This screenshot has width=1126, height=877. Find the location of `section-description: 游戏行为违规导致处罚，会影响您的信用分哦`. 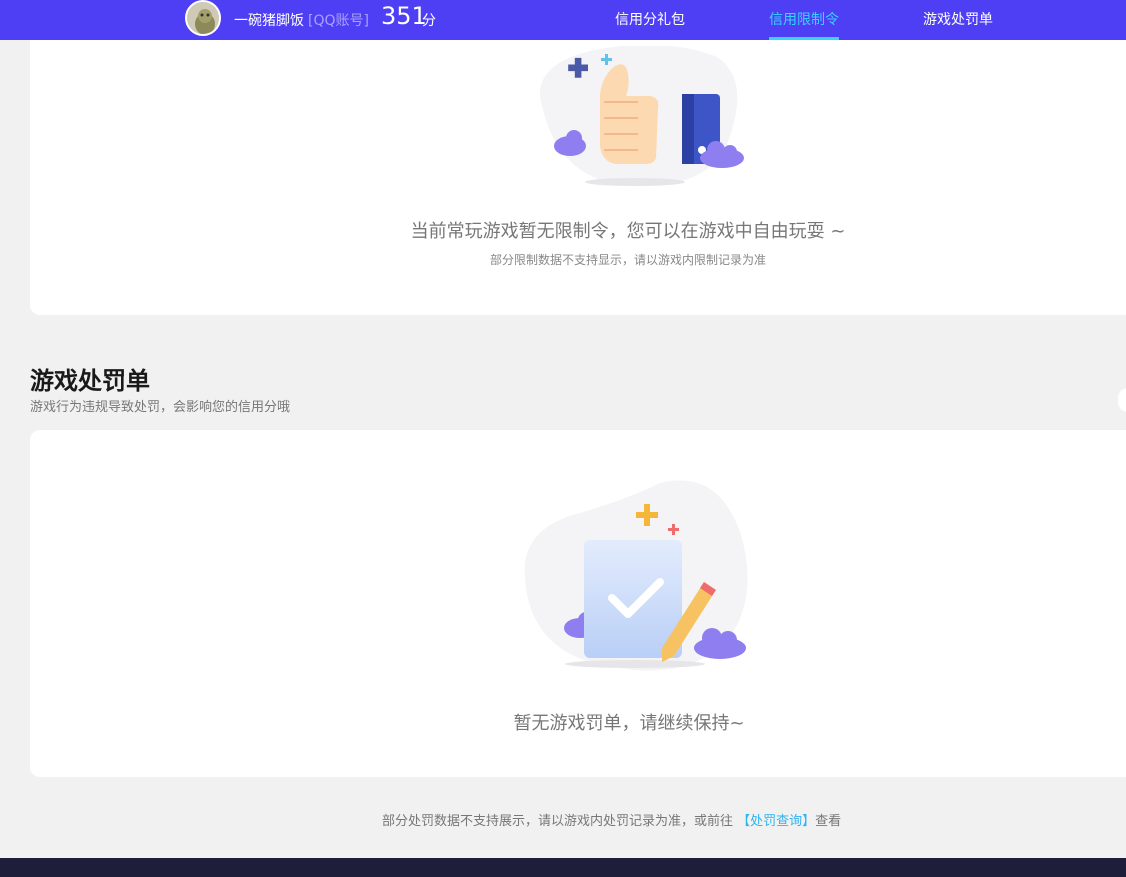

section-description: 游戏行为违规导致处罚，会影响您的信用分哦 is located at coordinates (160, 407).